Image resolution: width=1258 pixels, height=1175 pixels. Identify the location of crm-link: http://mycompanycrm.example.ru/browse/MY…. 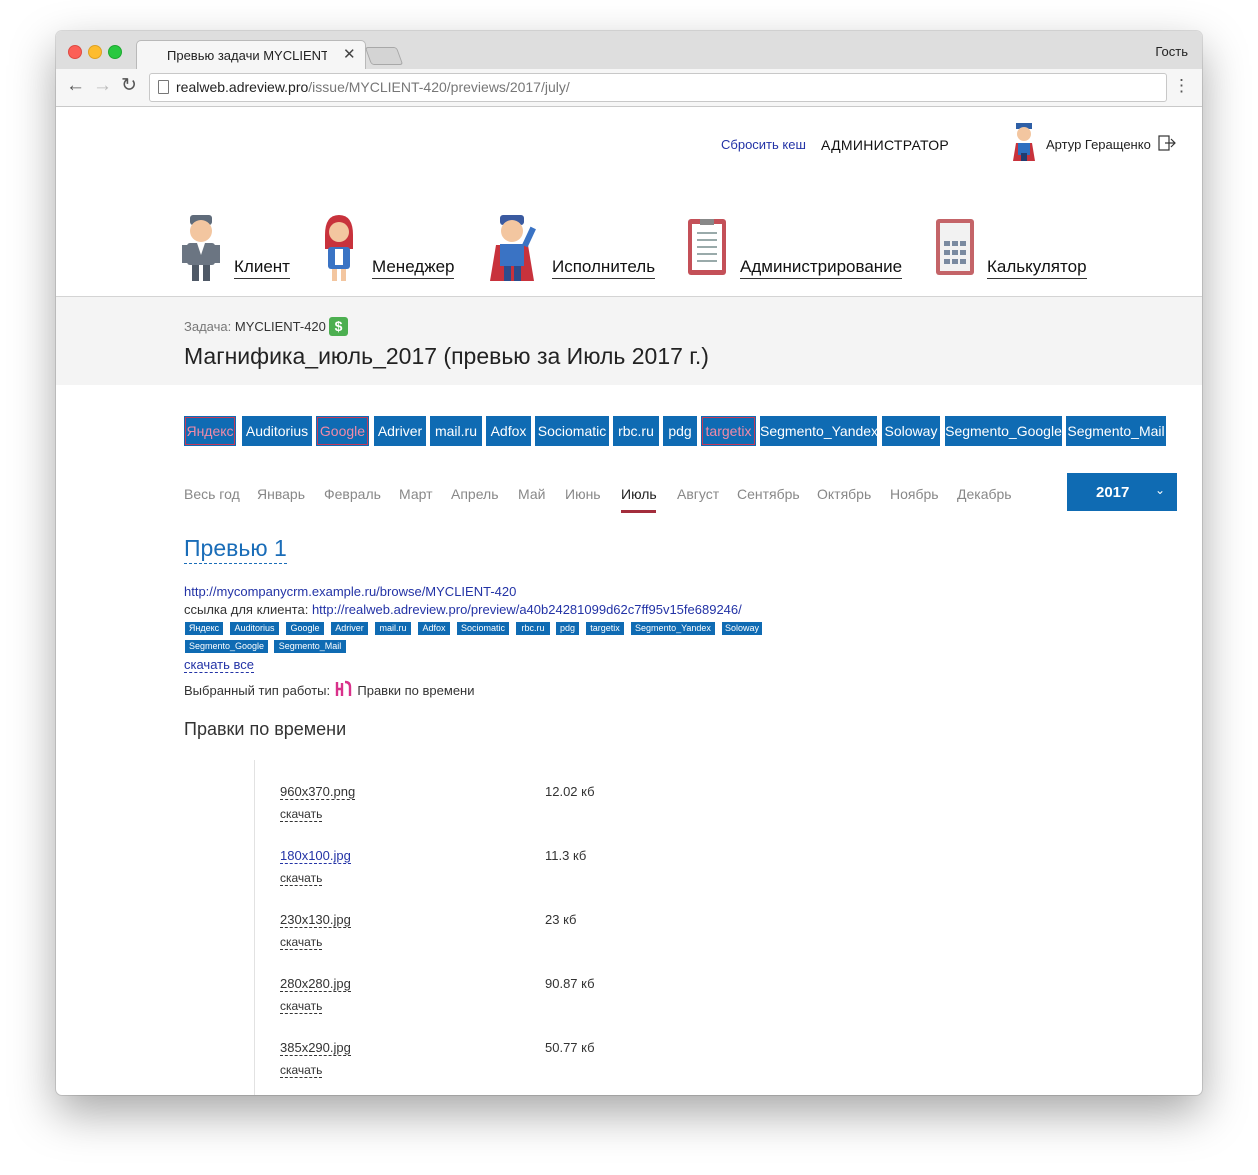
(350, 591).